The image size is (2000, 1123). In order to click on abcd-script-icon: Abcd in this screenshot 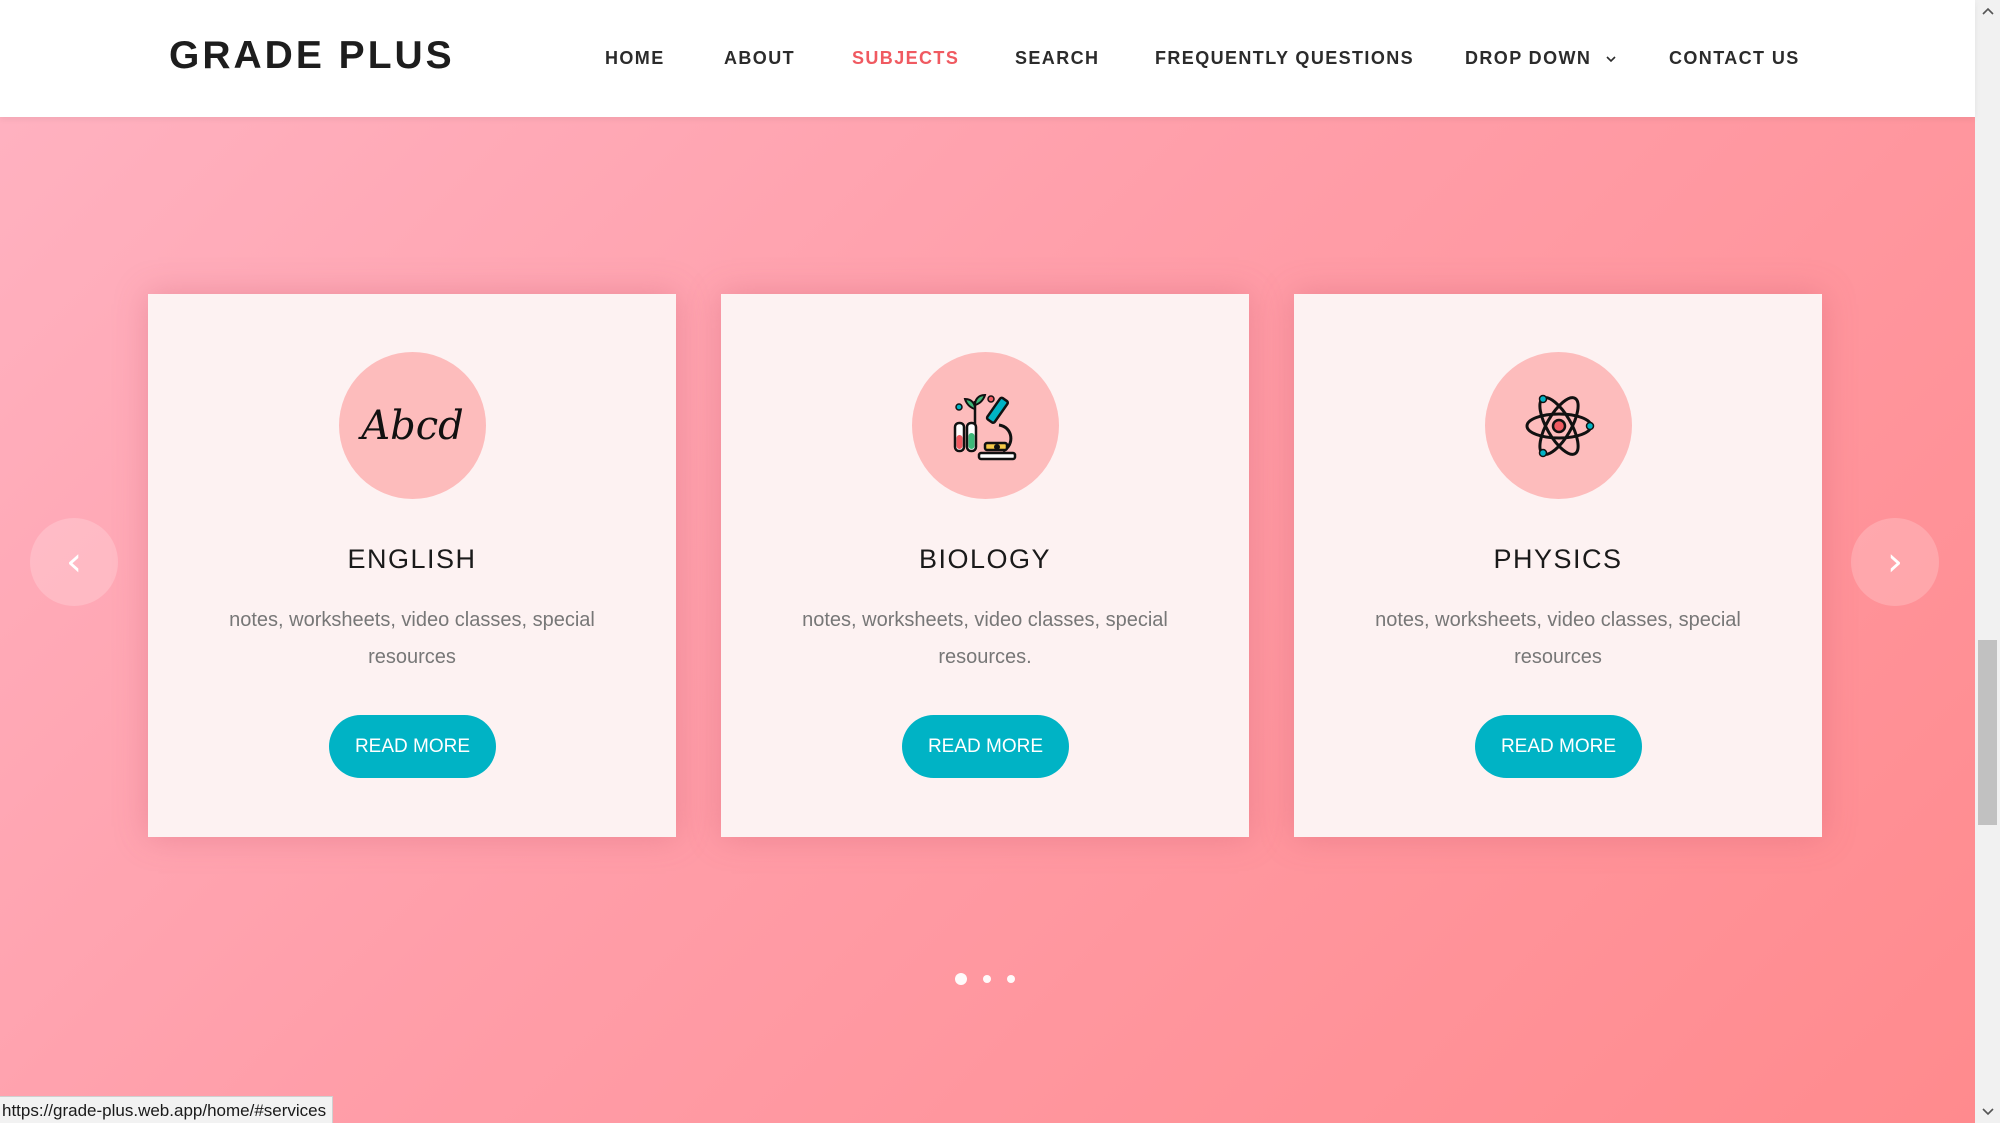, I will do `click(412, 425)`.